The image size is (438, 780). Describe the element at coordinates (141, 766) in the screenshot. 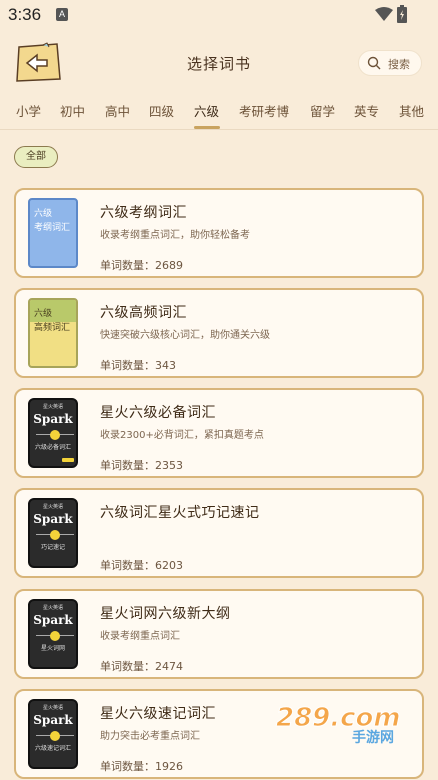

I see `word-count: 单词数量：1926` at that location.